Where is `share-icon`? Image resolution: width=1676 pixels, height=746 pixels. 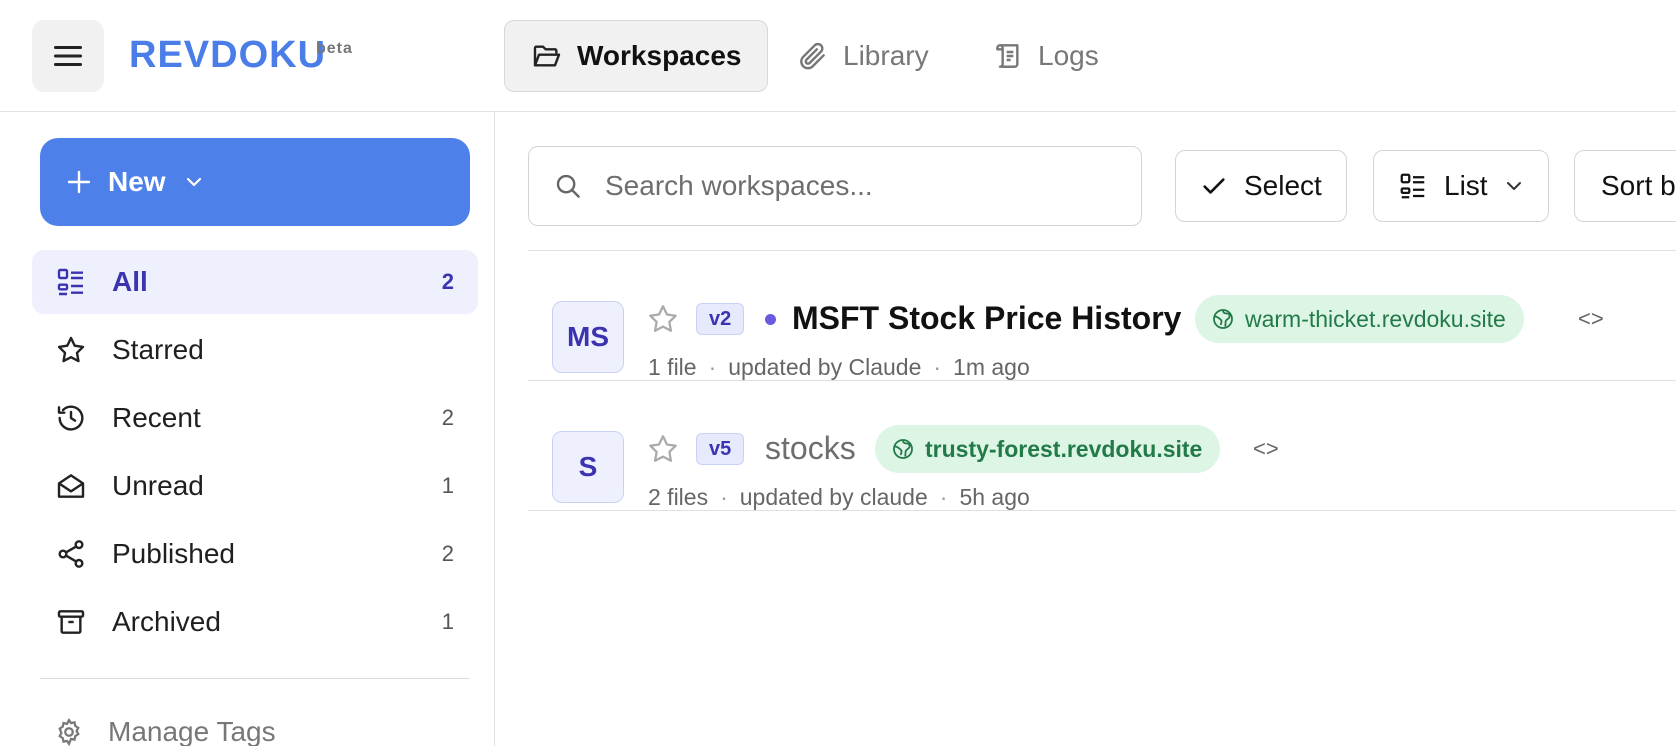 share-icon is located at coordinates (71, 554).